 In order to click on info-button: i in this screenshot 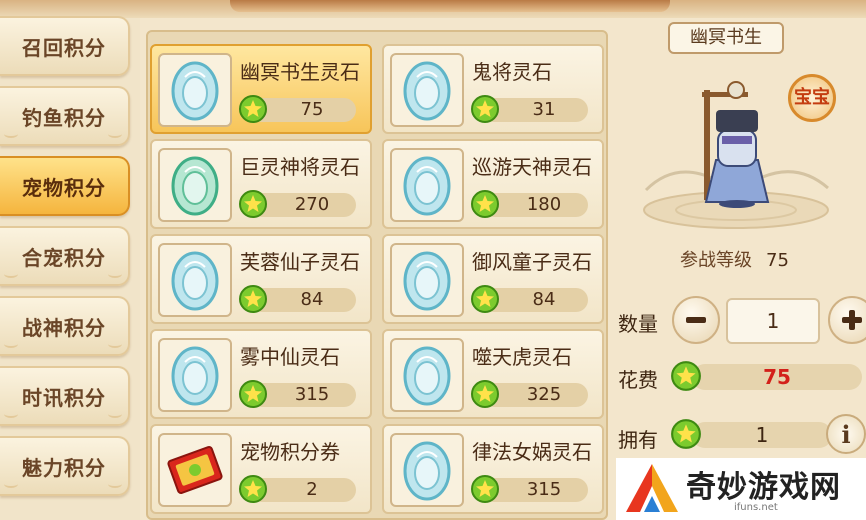, I will do `click(846, 434)`.